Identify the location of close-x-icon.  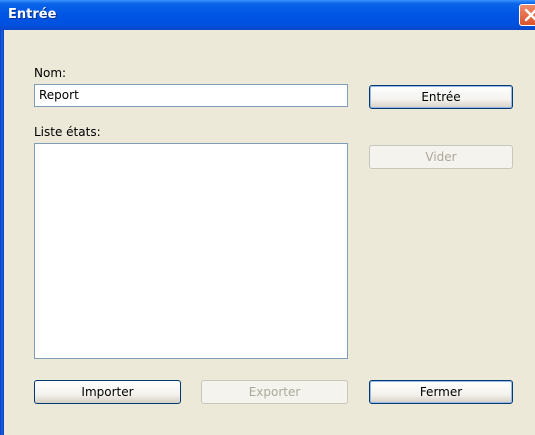
(529, 15).